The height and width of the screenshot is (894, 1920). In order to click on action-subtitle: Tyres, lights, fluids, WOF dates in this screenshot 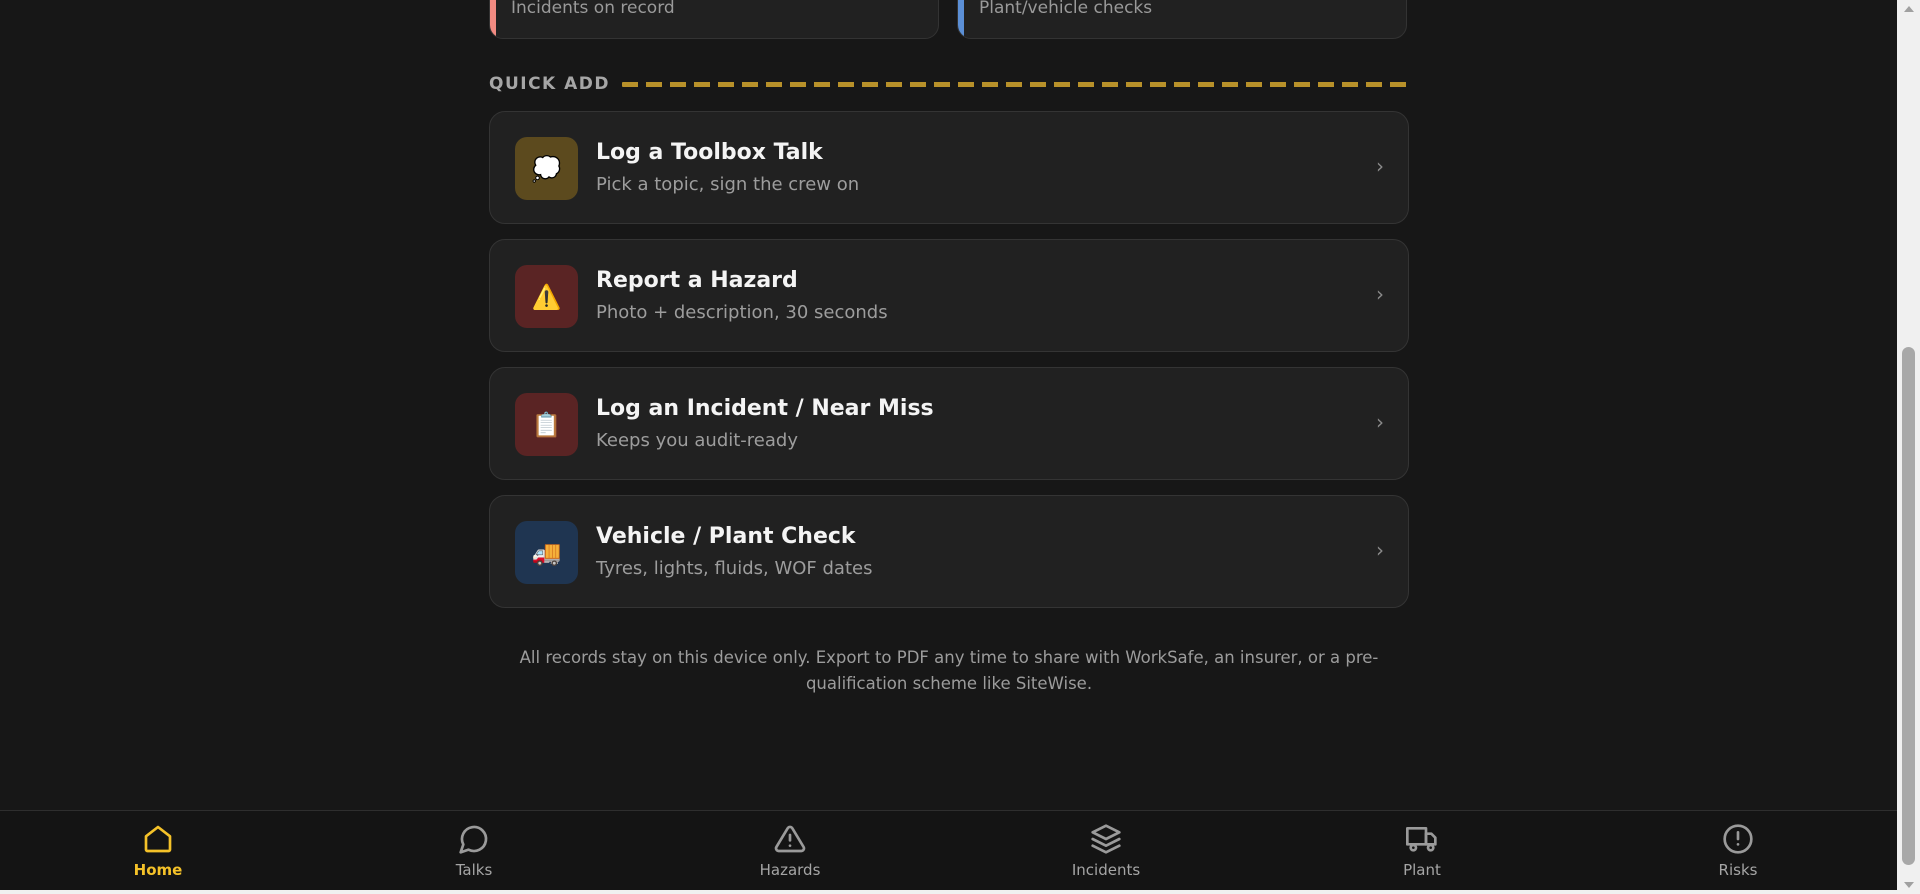, I will do `click(734, 568)`.